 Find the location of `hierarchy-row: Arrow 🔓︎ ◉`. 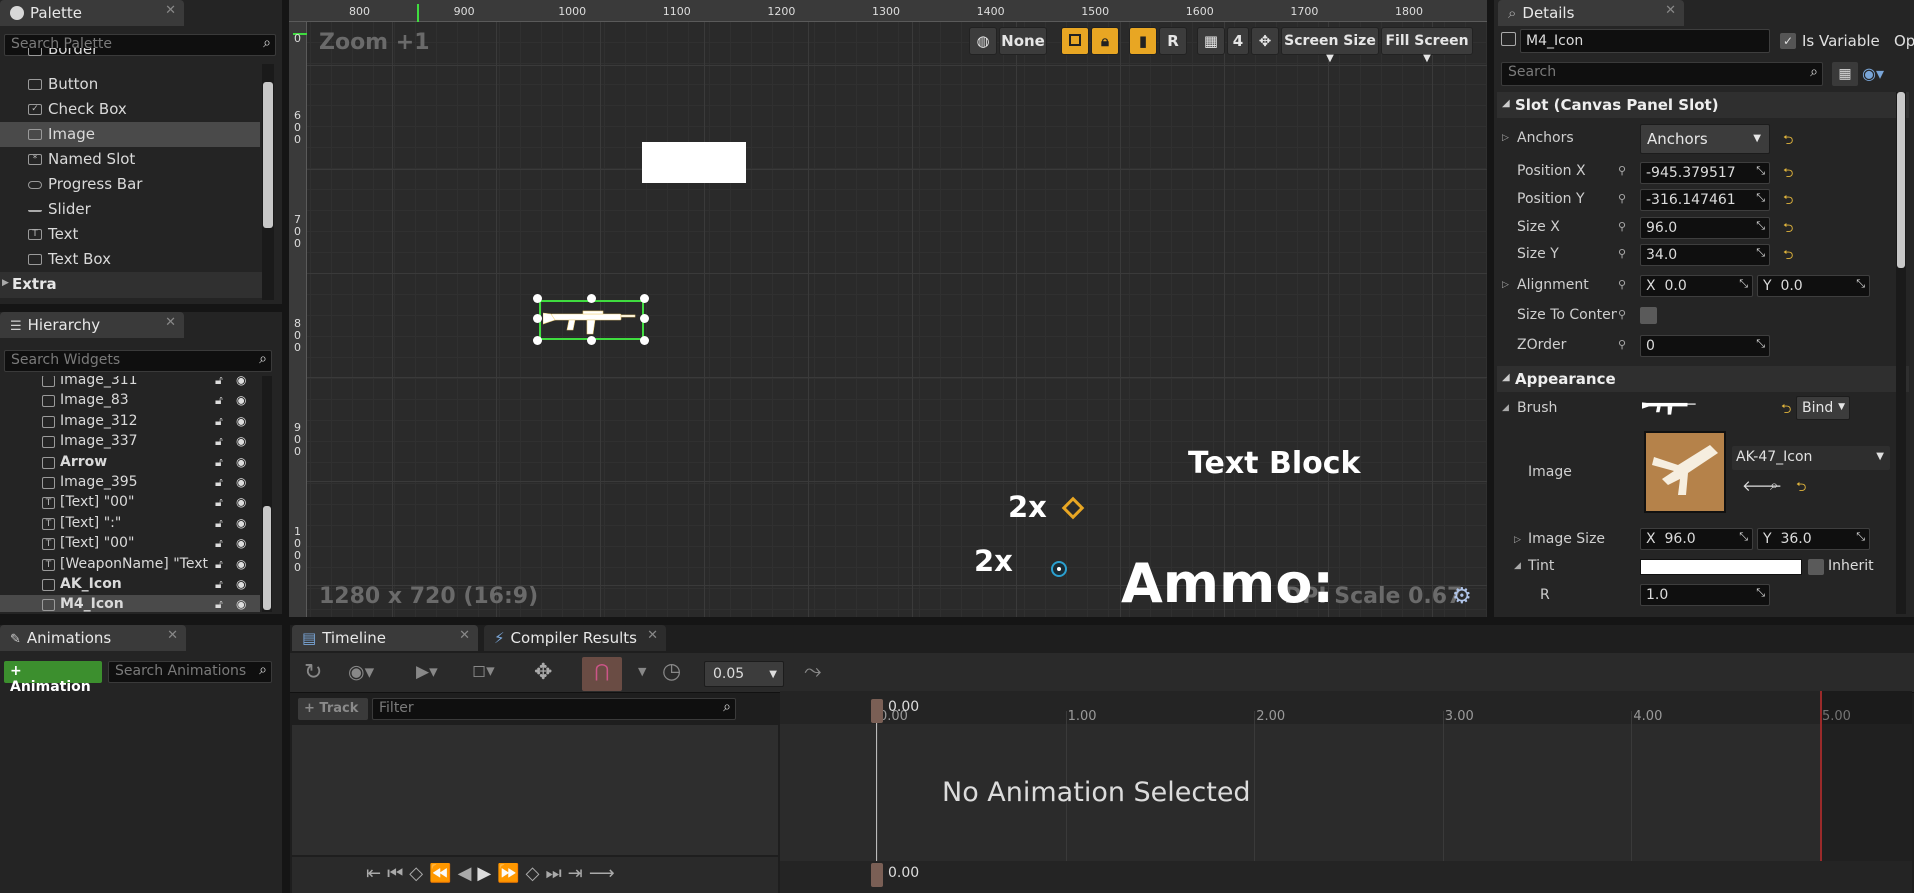

hierarchy-row: Arrow 🔓︎ ◉ is located at coordinates (130, 463).